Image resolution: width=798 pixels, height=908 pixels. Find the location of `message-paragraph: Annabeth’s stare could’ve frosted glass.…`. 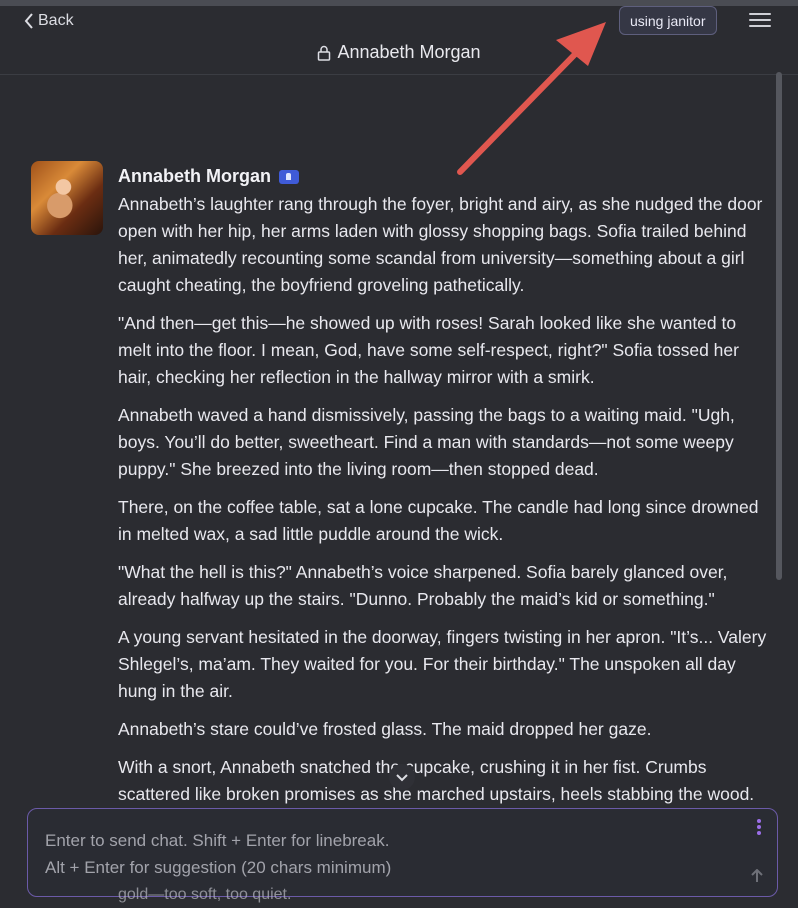

message-paragraph: Annabeth’s stare could’ve frosted glass.… is located at coordinates (385, 729).